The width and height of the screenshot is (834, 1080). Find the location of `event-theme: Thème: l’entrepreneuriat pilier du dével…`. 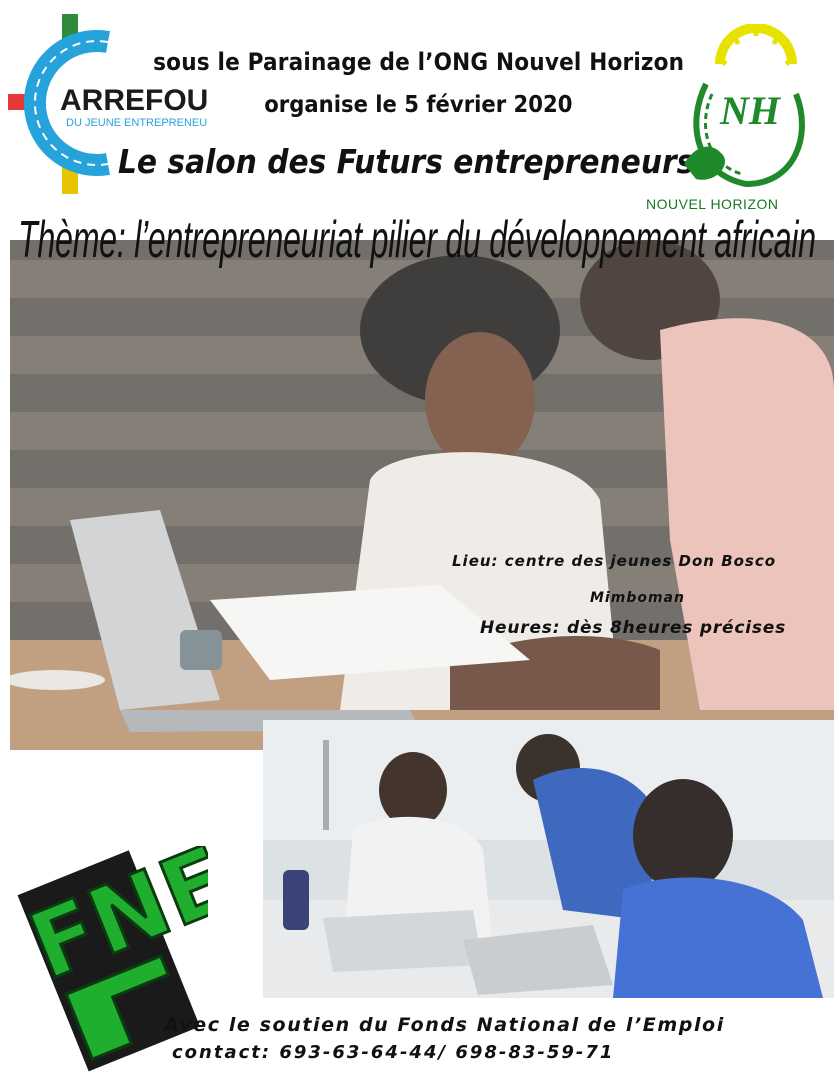

event-theme: Thème: l’entrepreneuriat pilier du dével… is located at coordinates (417, 240).